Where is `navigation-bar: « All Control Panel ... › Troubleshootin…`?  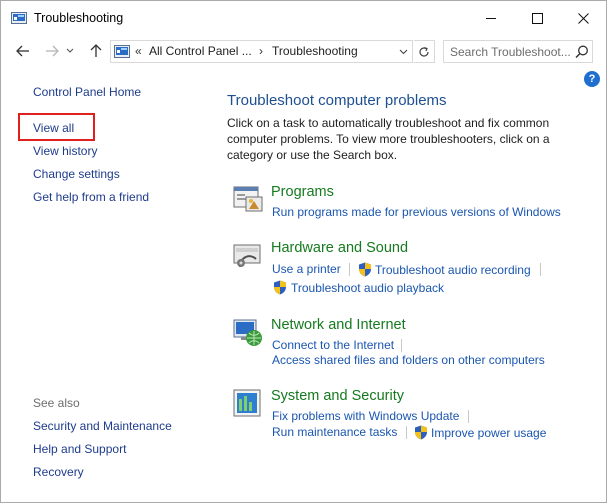 navigation-bar: « All Control Panel ... › Troubleshootin… is located at coordinates (303, 52).